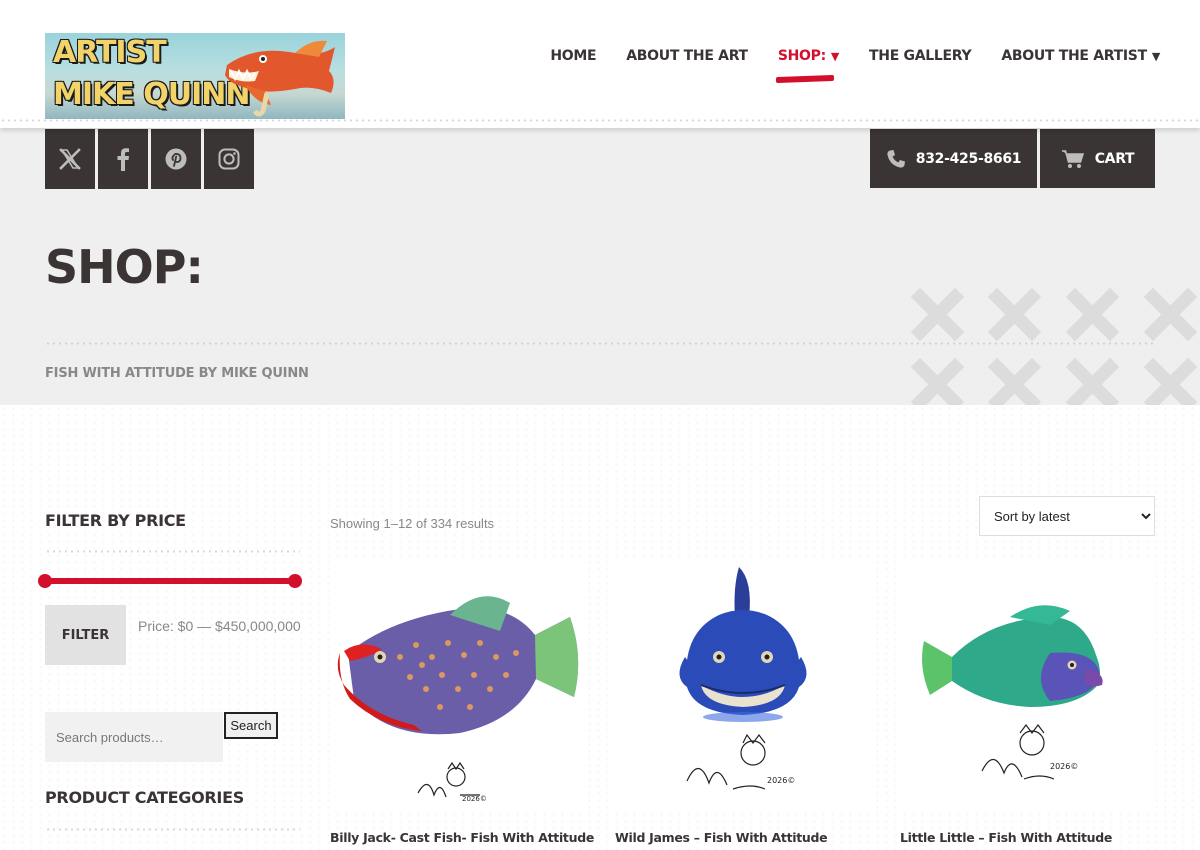 The image size is (1200, 850). Describe the element at coordinates (804, 79) in the screenshot. I see `nav-active-underline` at that location.